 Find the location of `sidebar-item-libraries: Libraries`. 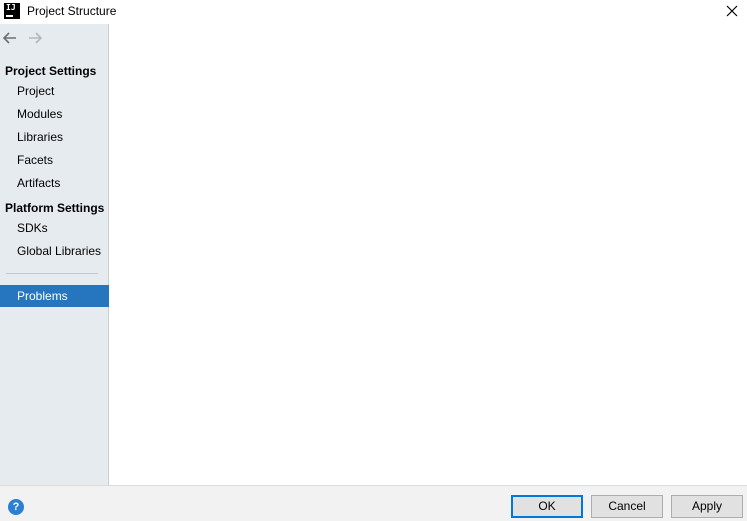

sidebar-item-libraries: Libraries is located at coordinates (54, 137).